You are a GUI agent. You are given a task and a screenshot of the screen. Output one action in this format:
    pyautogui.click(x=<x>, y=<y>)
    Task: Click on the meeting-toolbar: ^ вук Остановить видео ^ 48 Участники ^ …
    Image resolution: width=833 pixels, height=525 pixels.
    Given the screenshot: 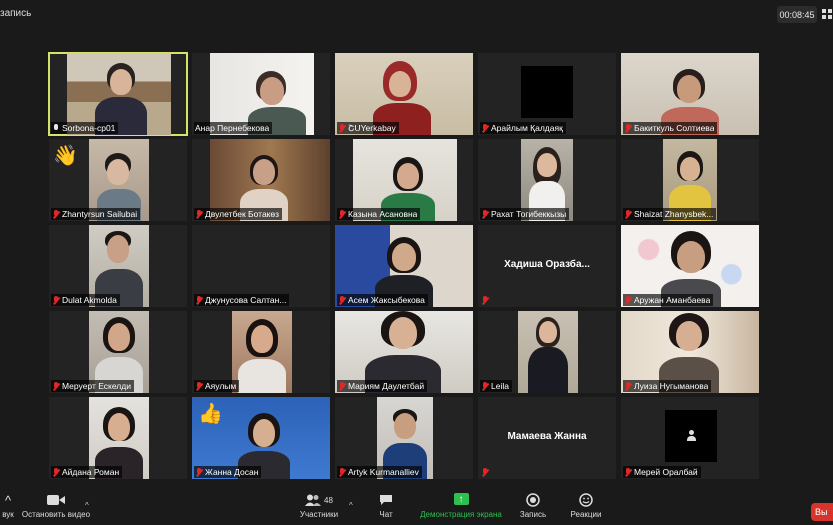 What is the action you would take?
    pyautogui.click(x=416, y=507)
    